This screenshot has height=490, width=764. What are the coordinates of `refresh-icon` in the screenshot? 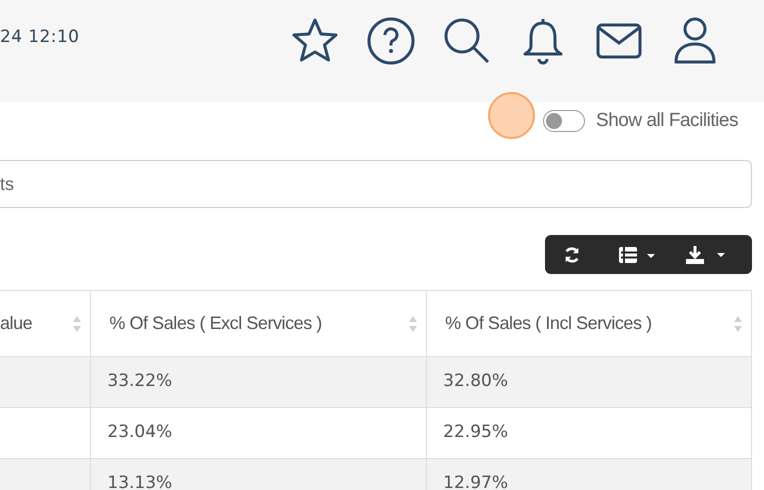 It's located at (572, 255).